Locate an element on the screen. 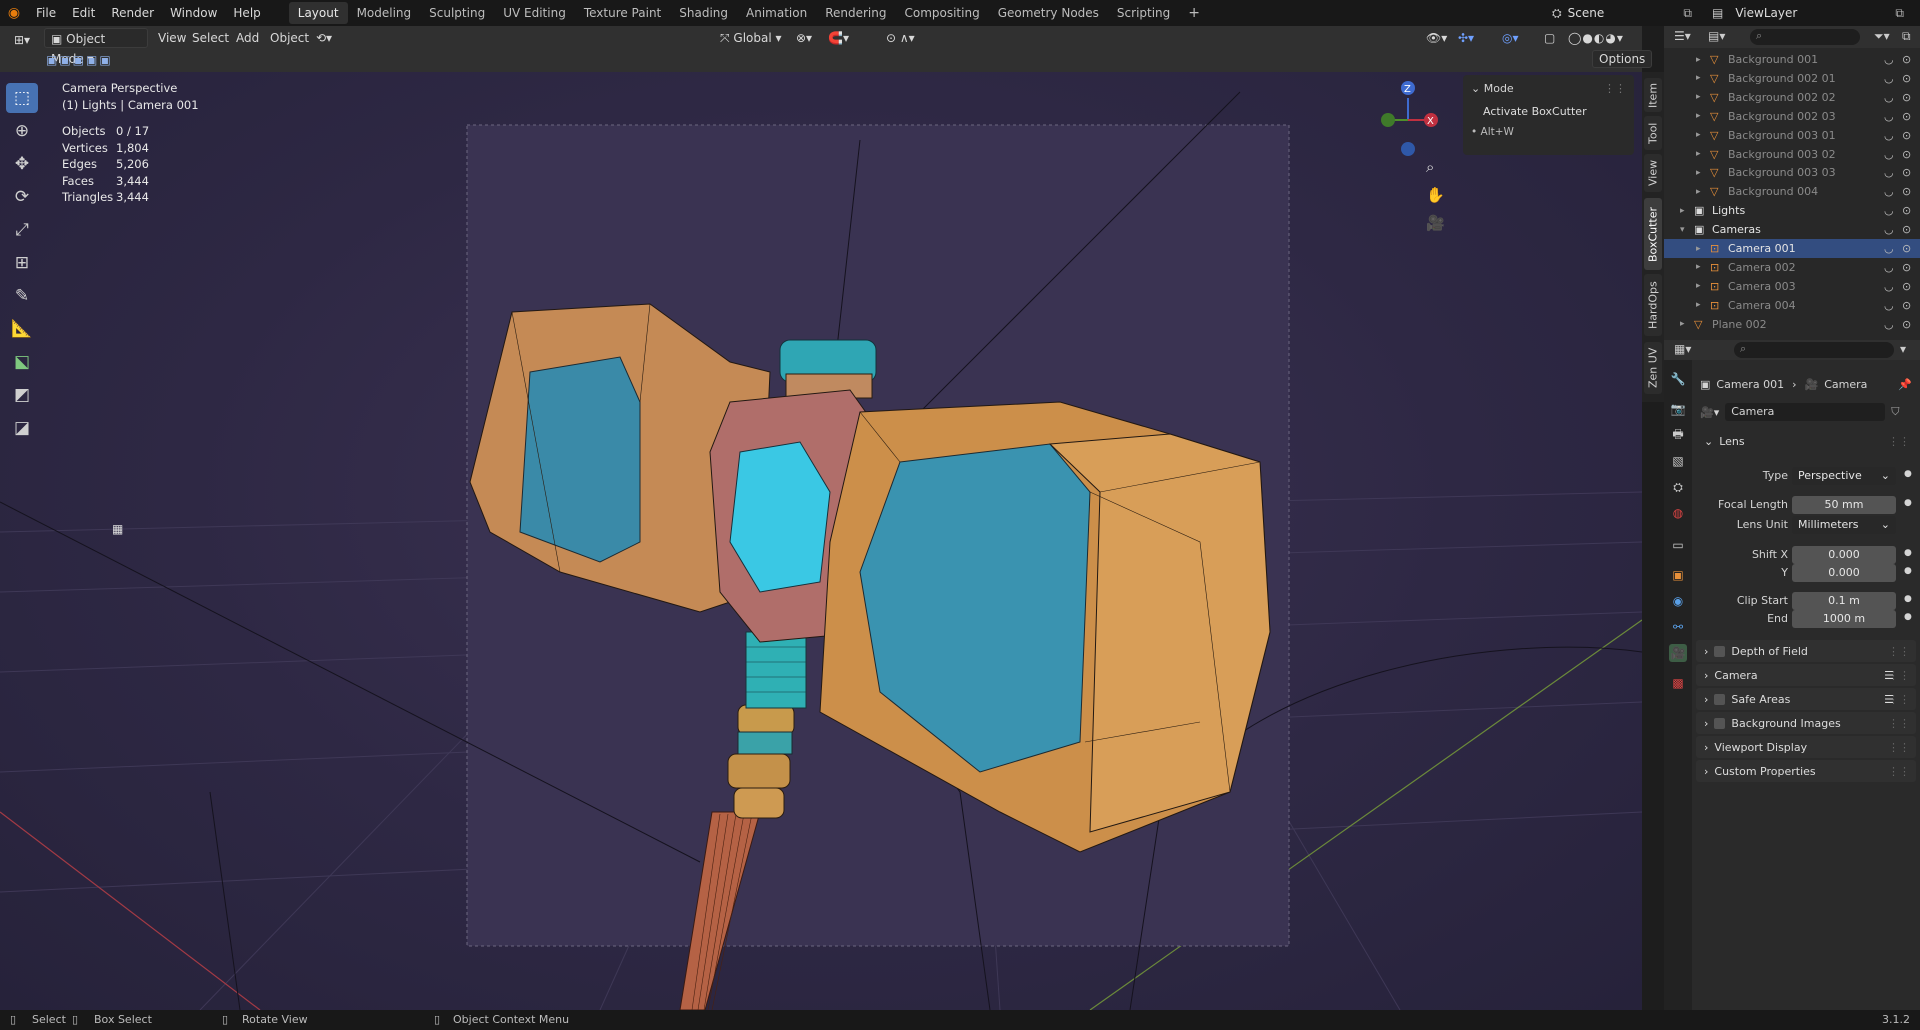 This screenshot has width=1920, height=1030. outliner-row: ▾ ▣ Cameras ◡ ⊙ is located at coordinates (1792, 229).